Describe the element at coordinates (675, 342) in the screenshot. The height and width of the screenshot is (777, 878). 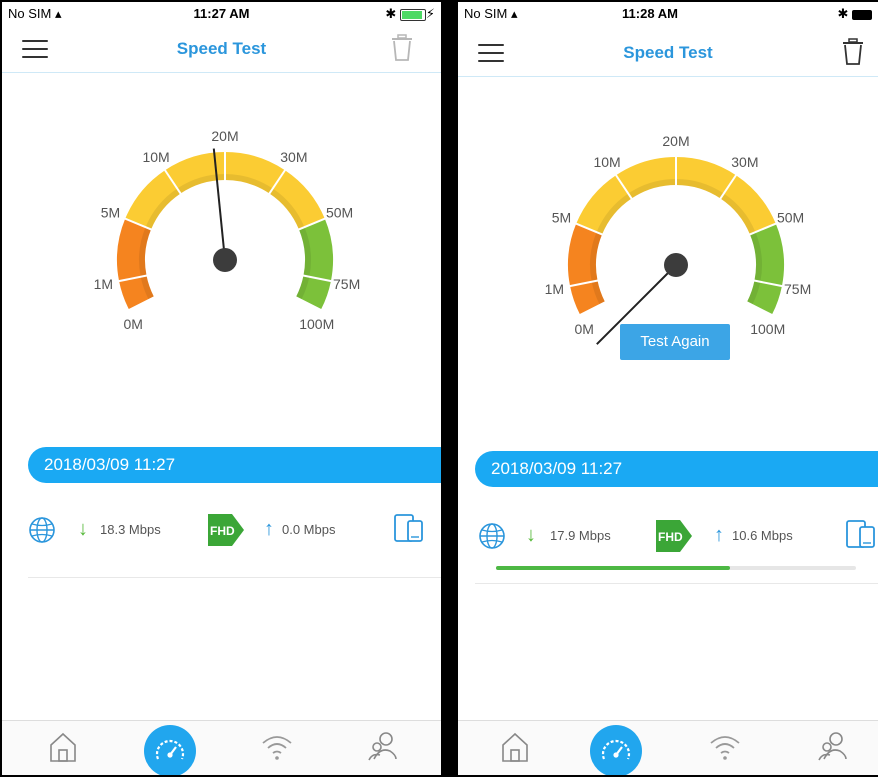
I see `test-again-button: Test Again` at that location.